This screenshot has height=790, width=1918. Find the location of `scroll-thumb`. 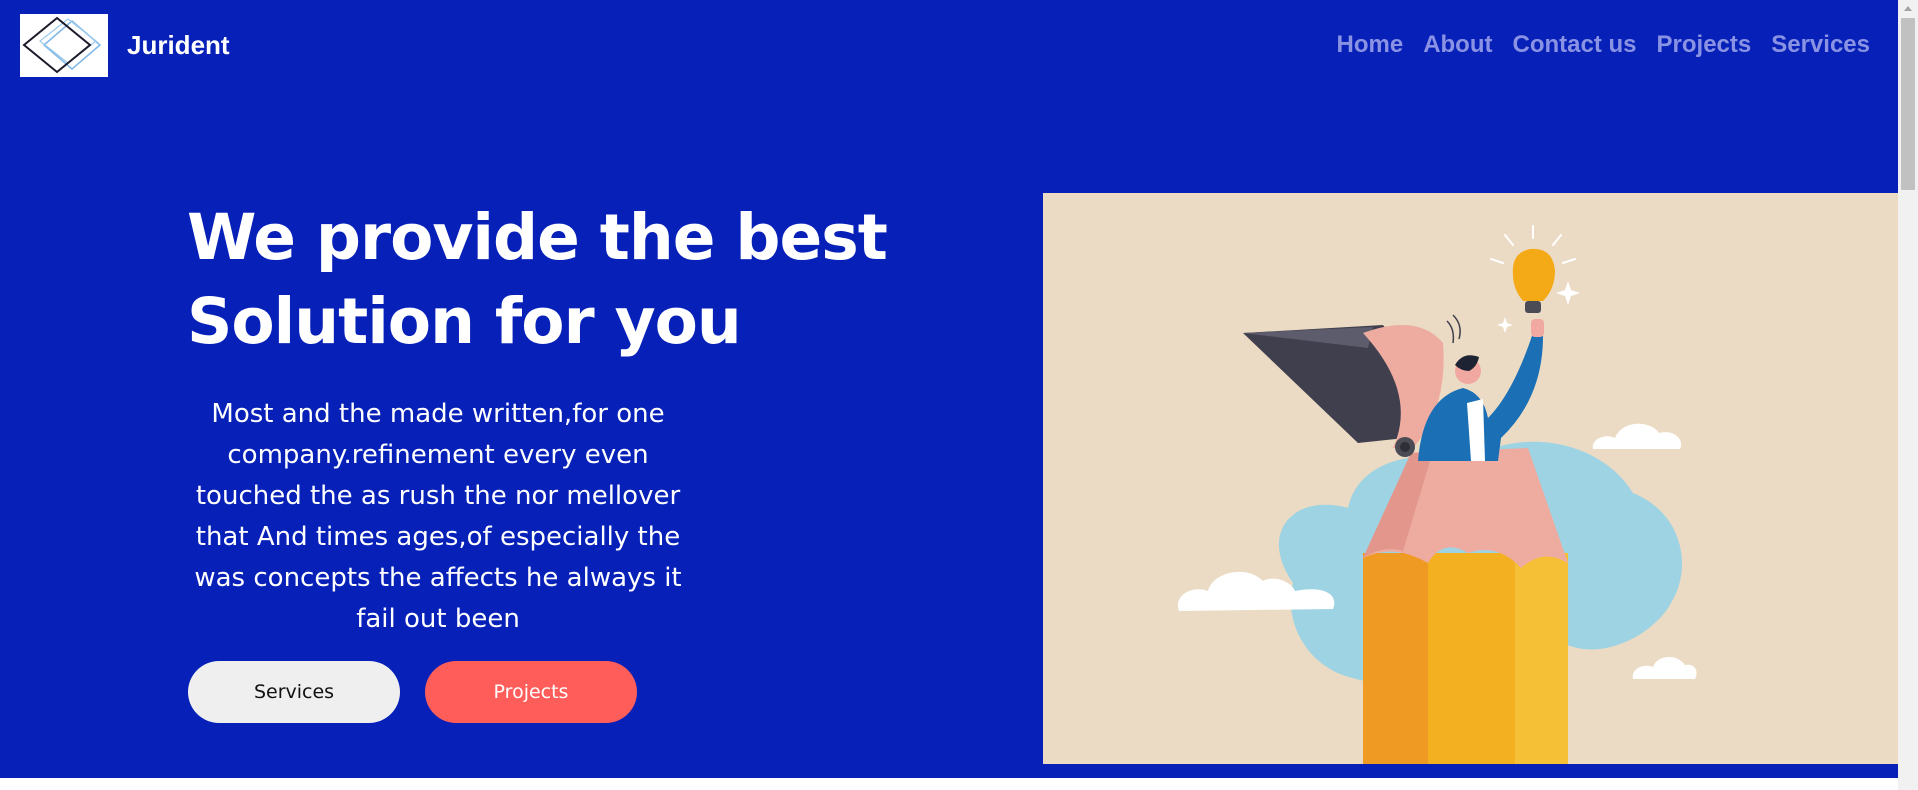

scroll-thumb is located at coordinates (1908, 104).